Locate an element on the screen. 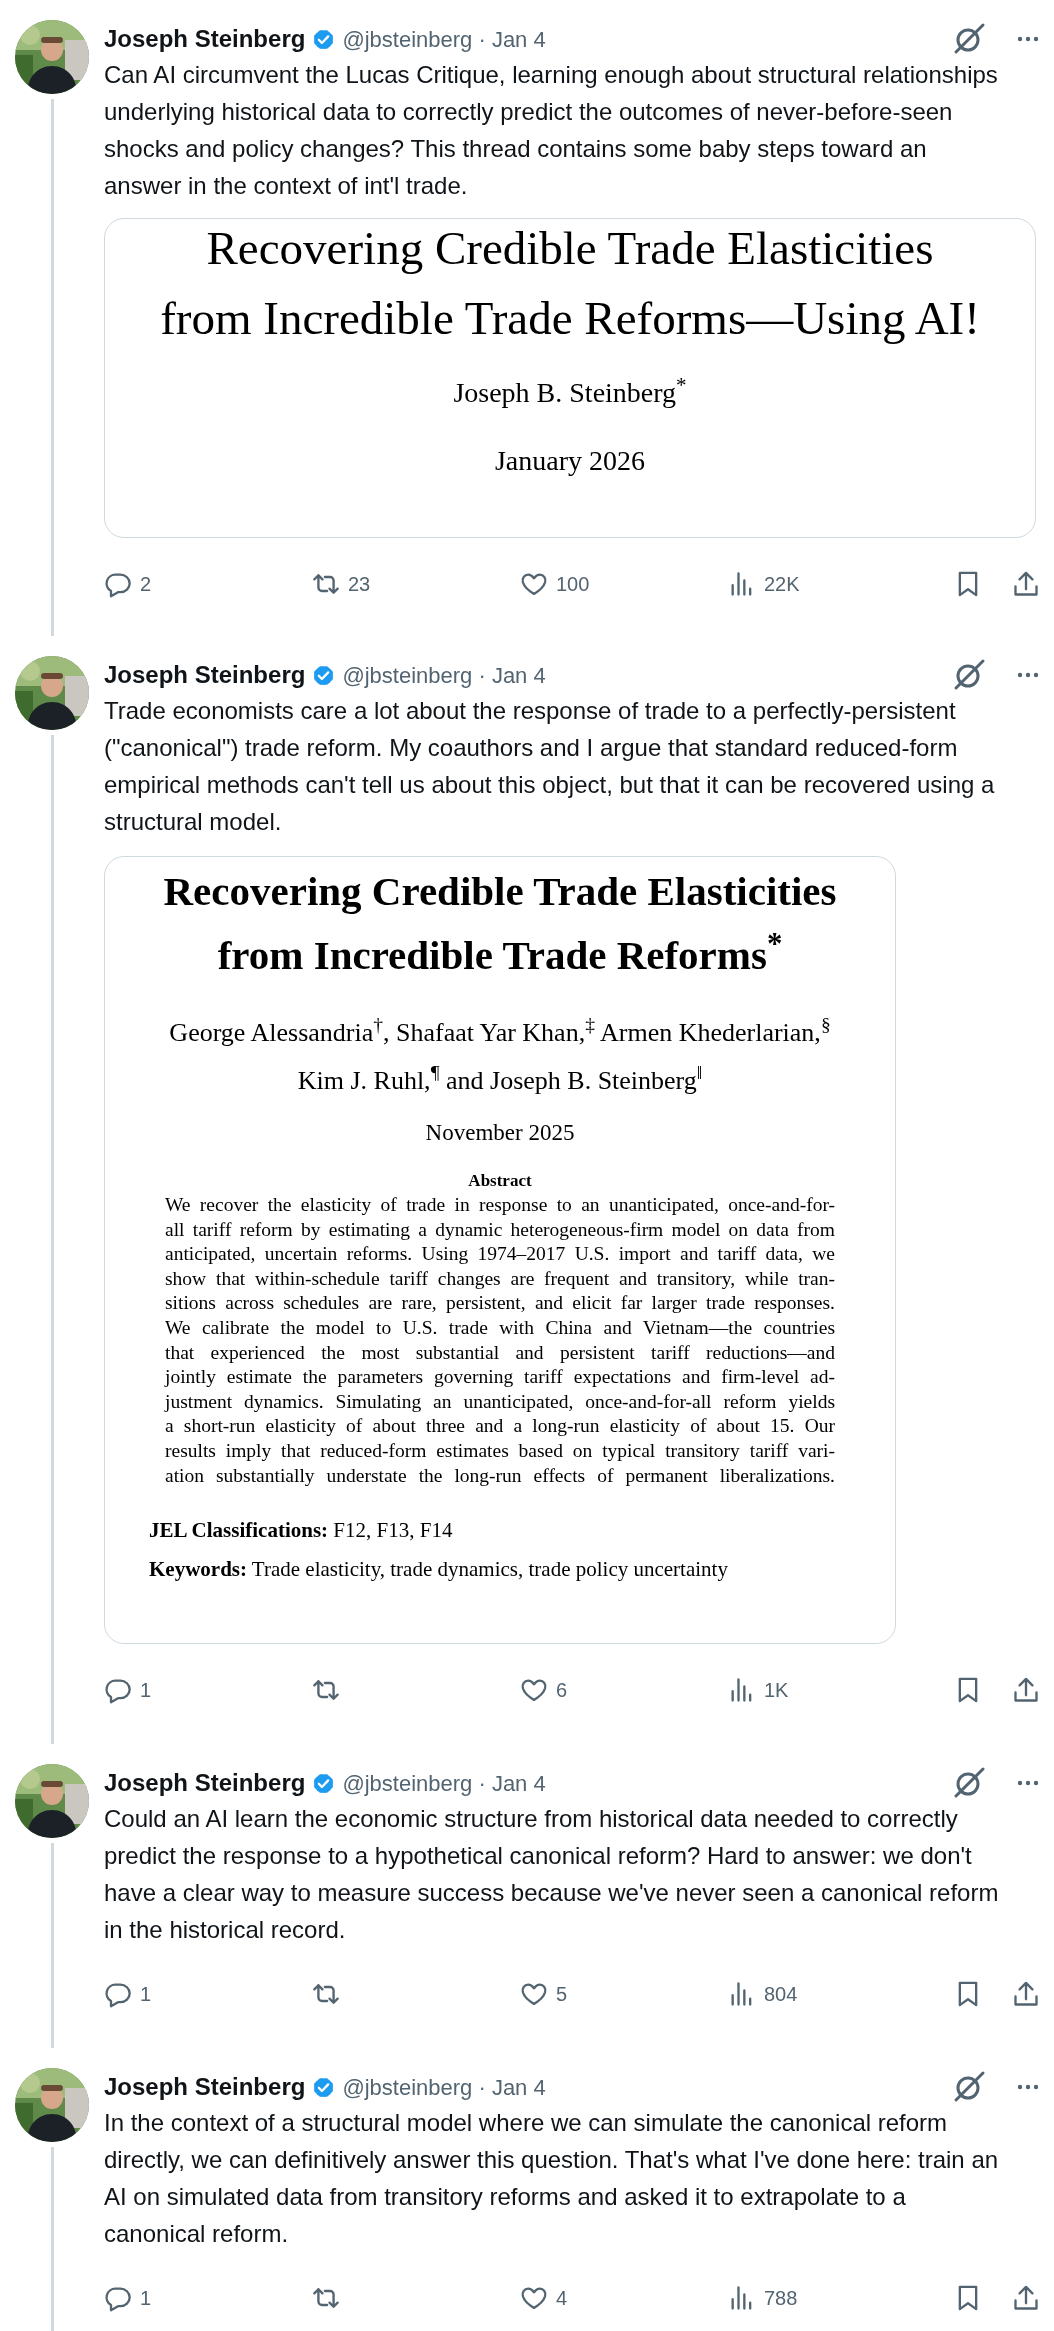 The width and height of the screenshot is (1054, 2331). like-button: 6 is located at coordinates (624, 1690).